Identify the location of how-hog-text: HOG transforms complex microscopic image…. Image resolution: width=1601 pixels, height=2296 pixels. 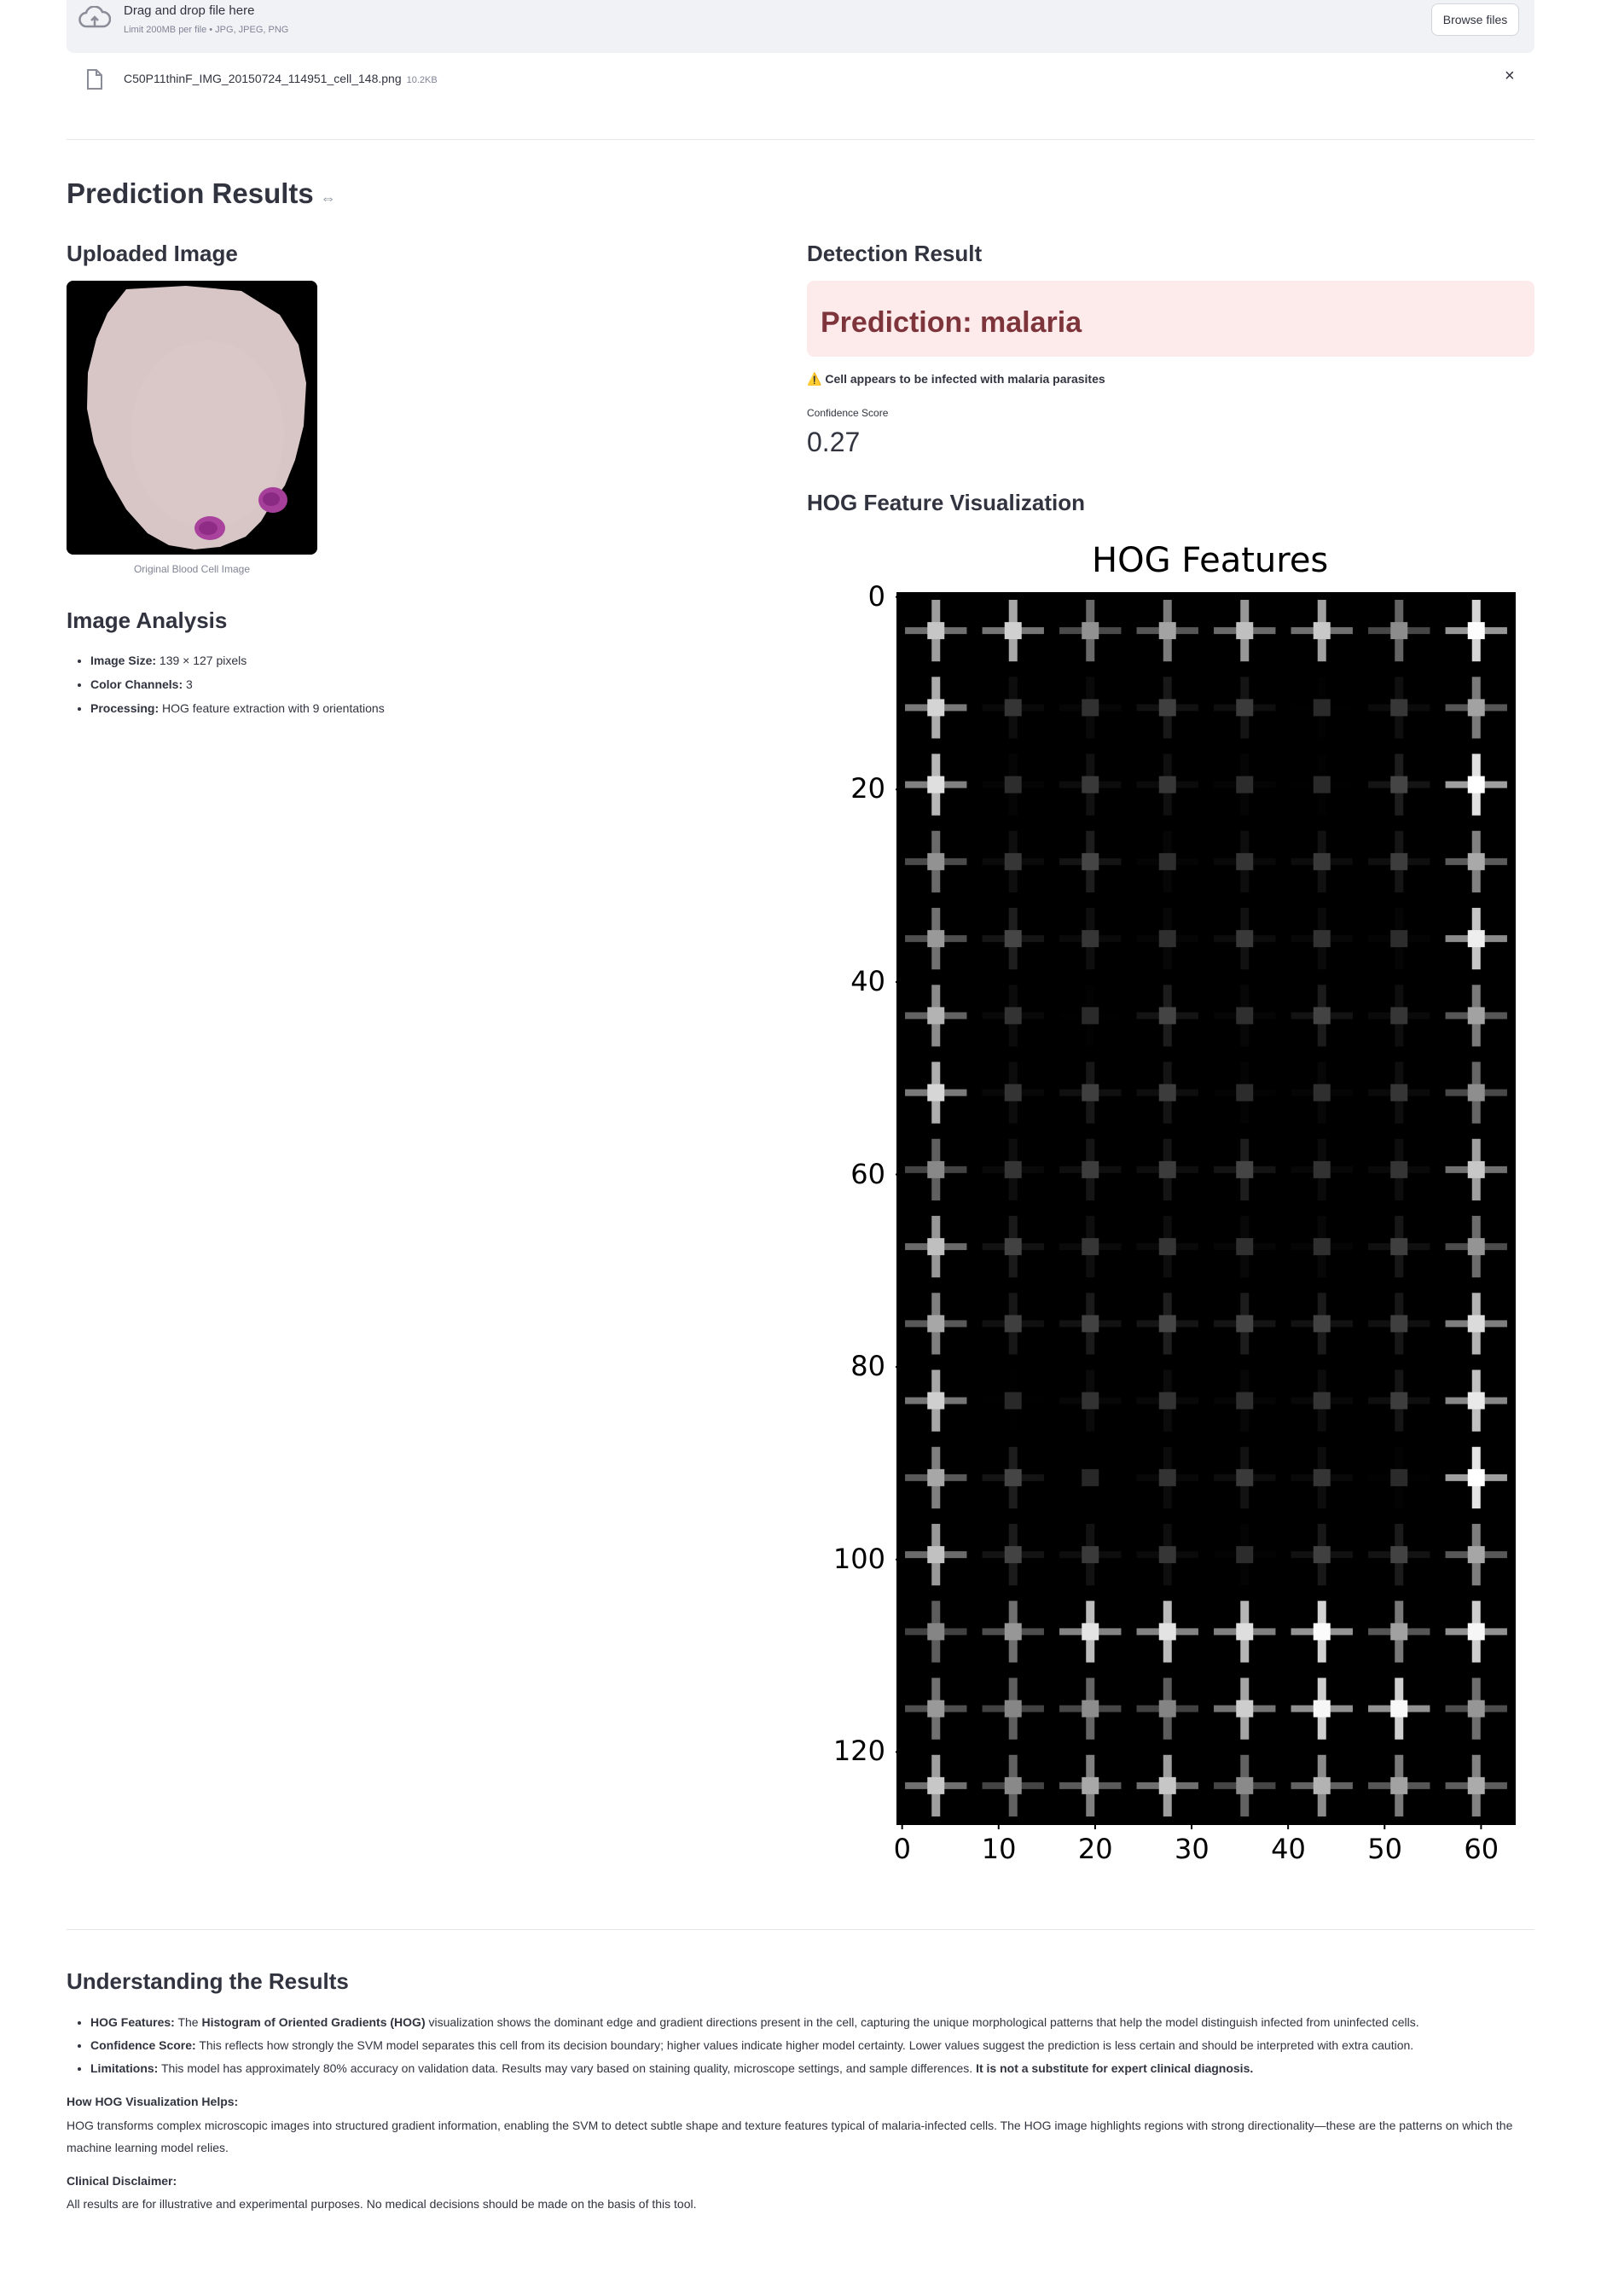
(790, 2136).